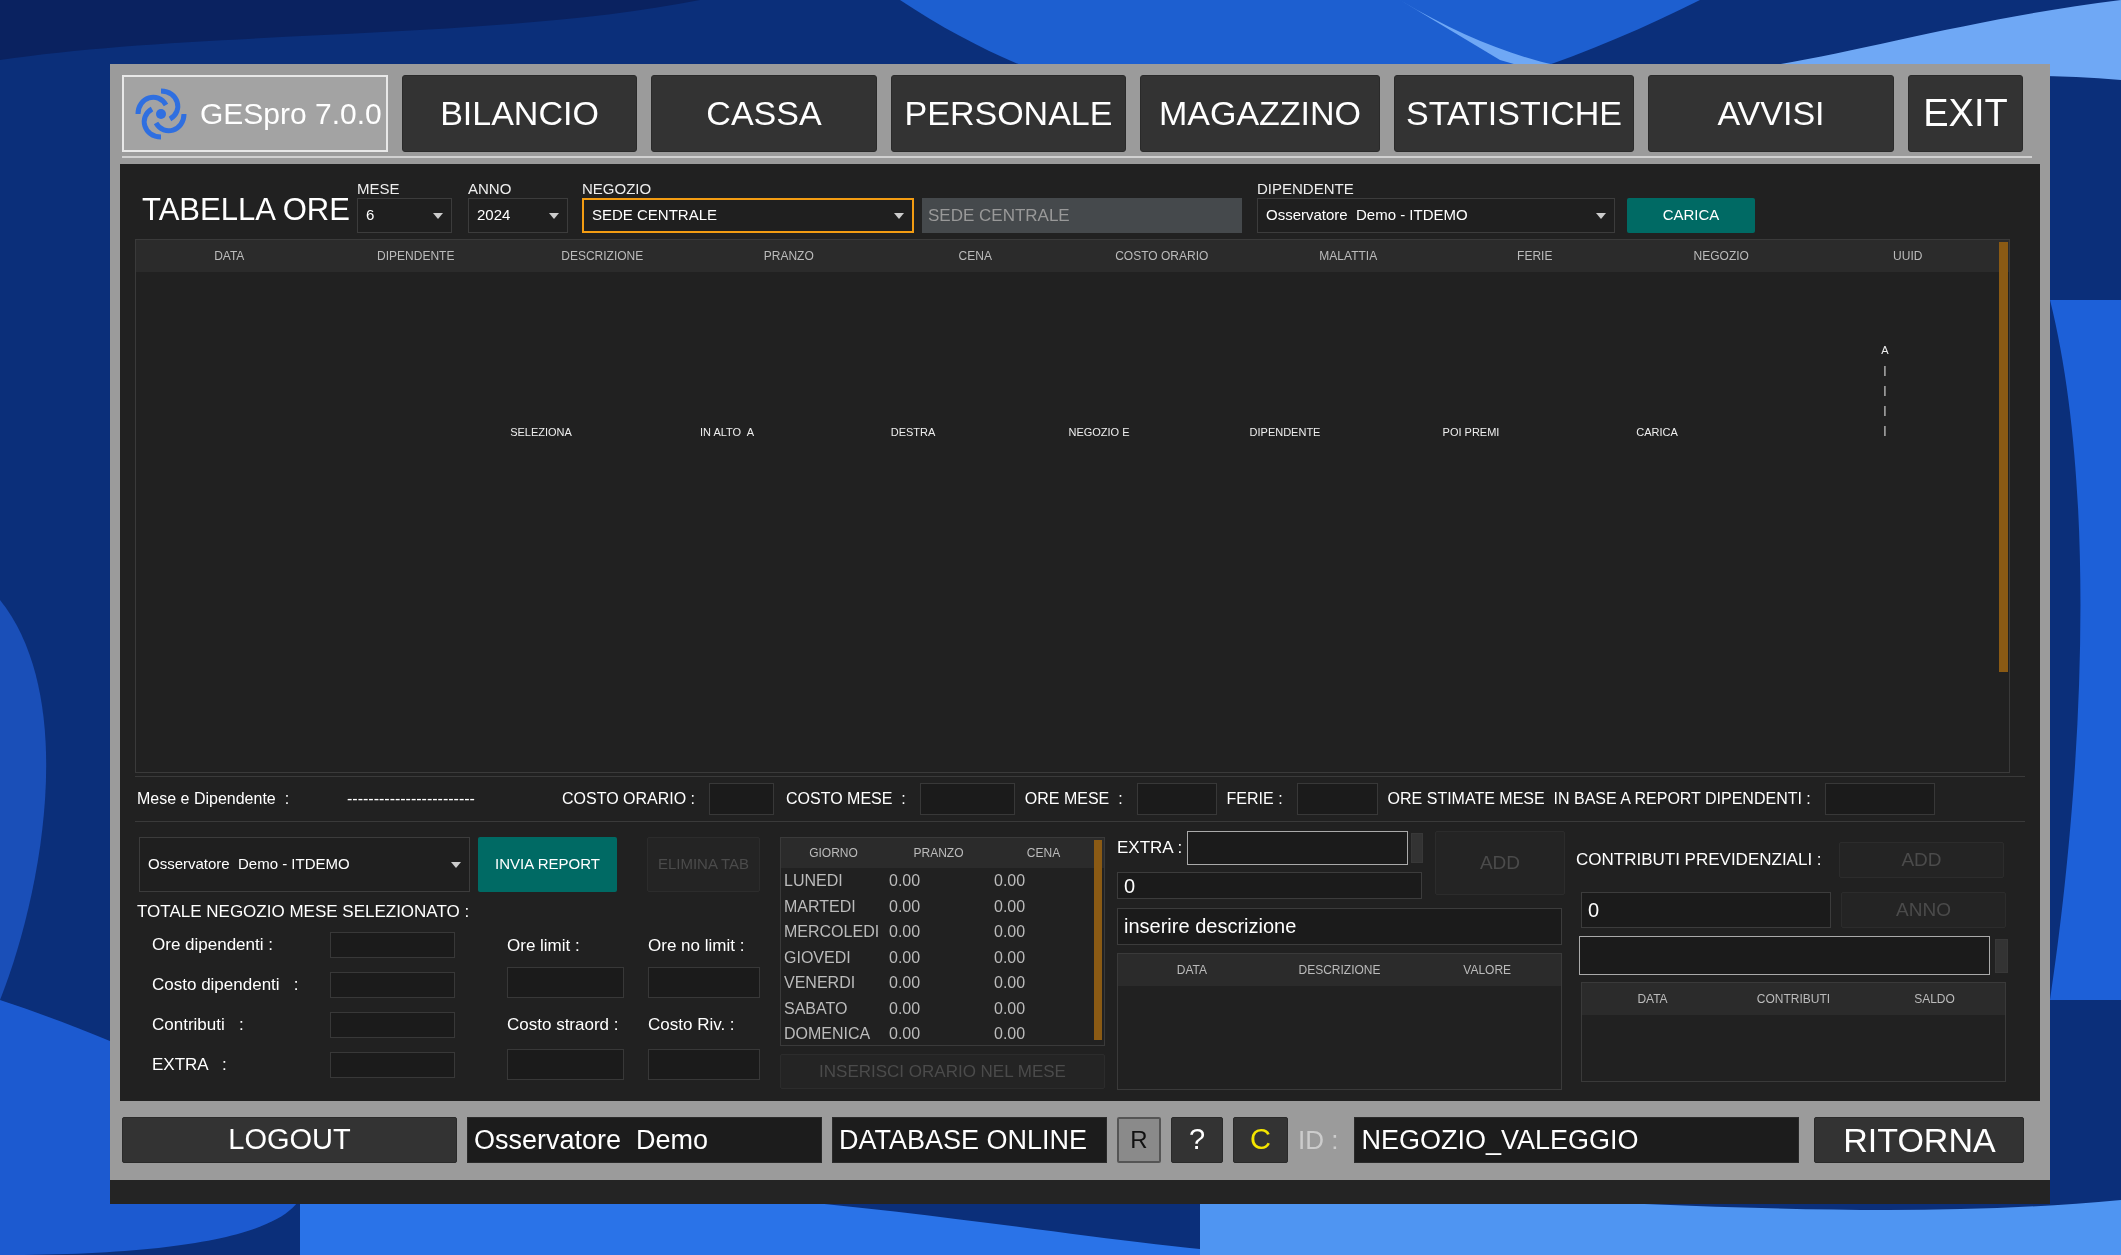  What do you see at coordinates (1535, 256) in the screenshot?
I see `column-header: FERIE` at bounding box center [1535, 256].